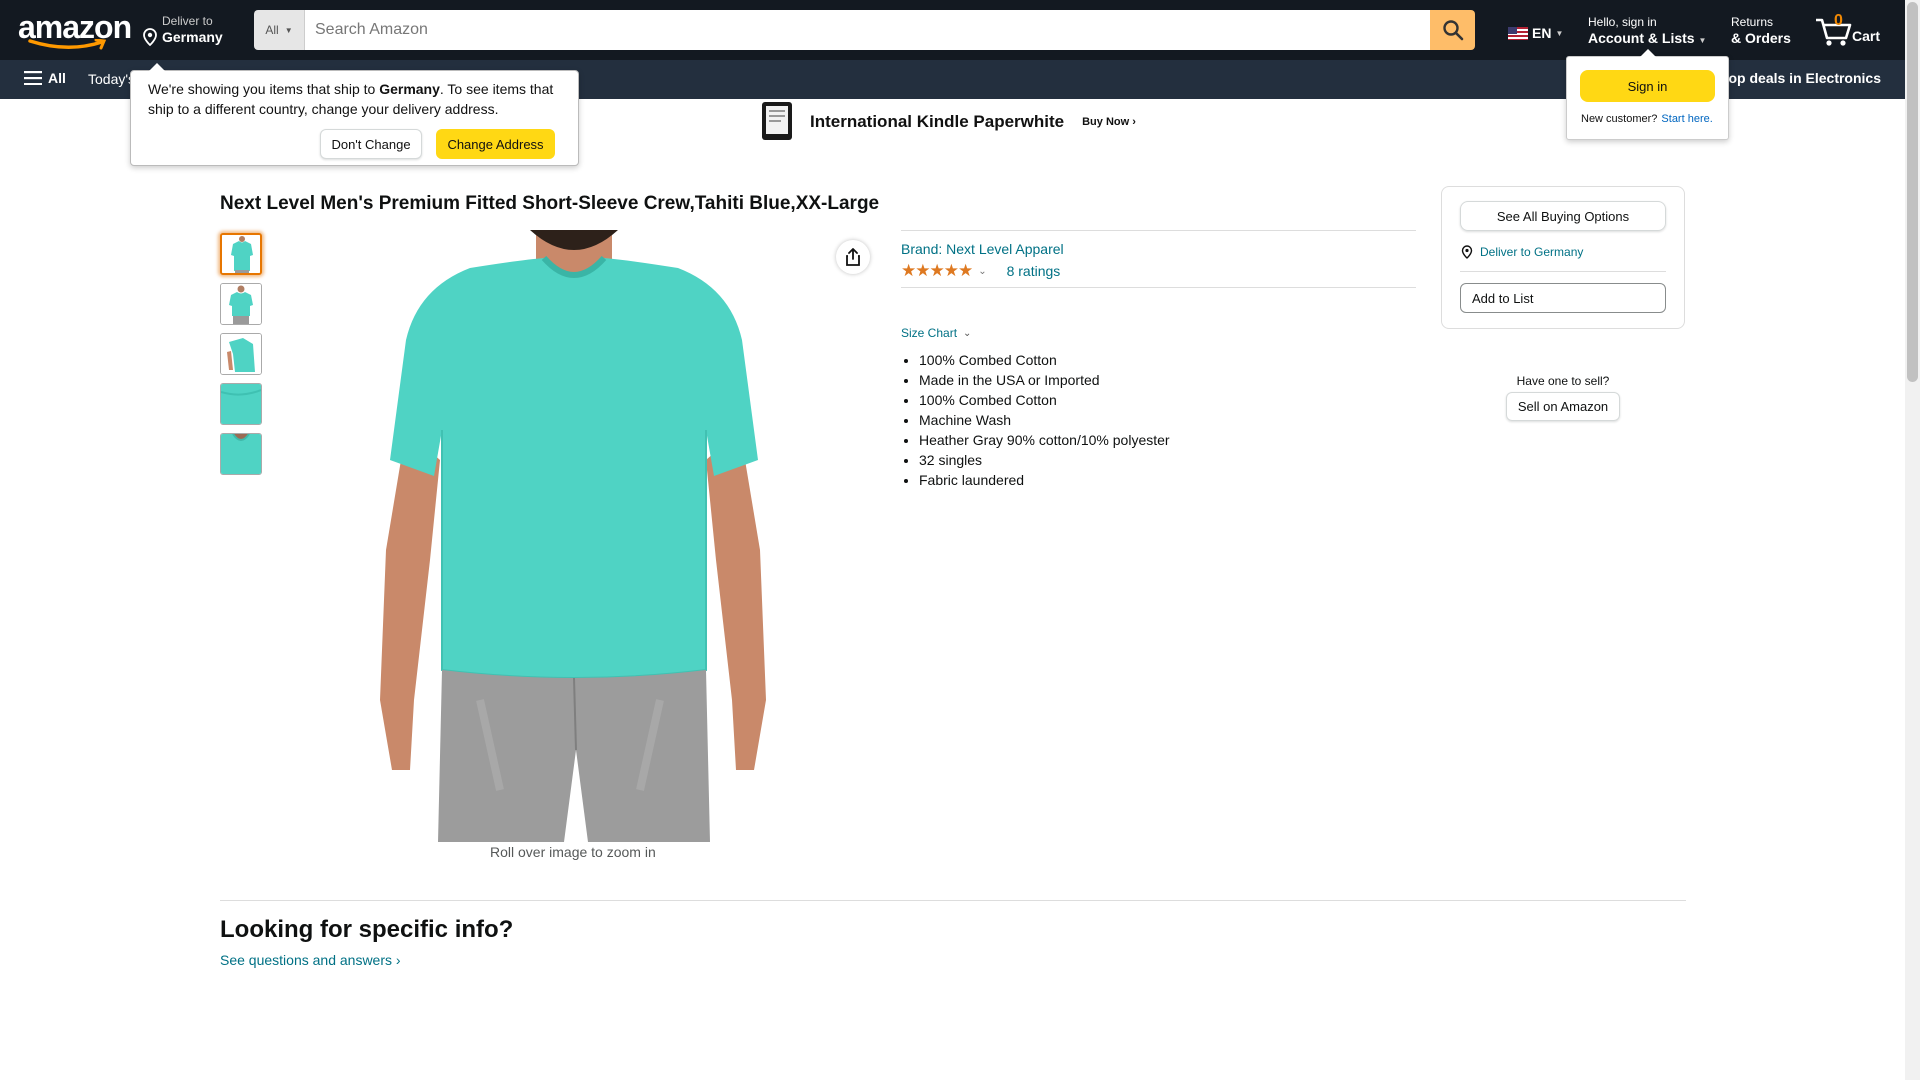 This screenshot has width=1920, height=1080. I want to click on product-main-image, so click(573, 536).